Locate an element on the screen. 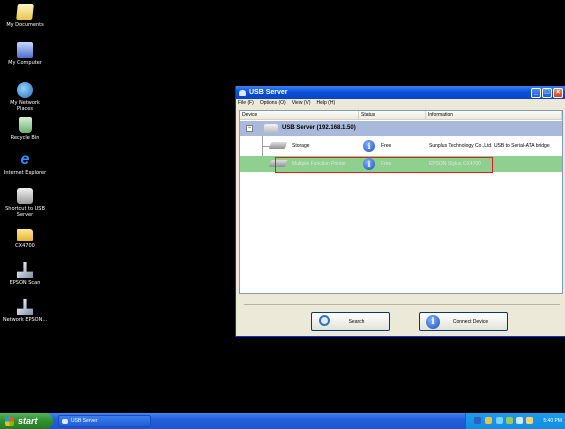  desktop-icon-label: EPSON Scan is located at coordinates (25, 283).